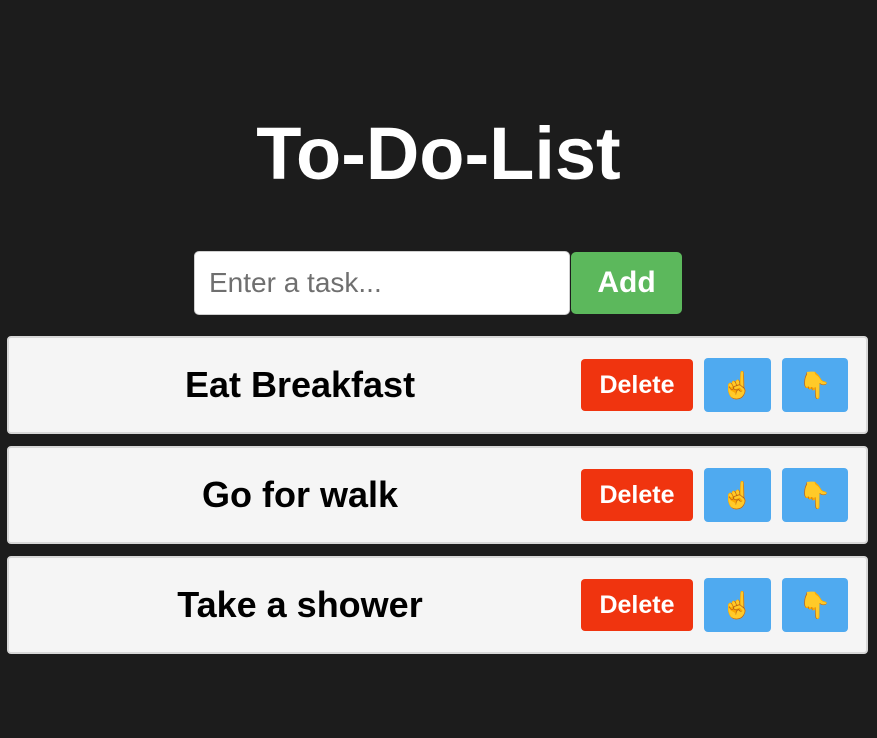 The height and width of the screenshot is (738, 877). What do you see at coordinates (300, 604) in the screenshot?
I see `task-text: Take a shower` at bounding box center [300, 604].